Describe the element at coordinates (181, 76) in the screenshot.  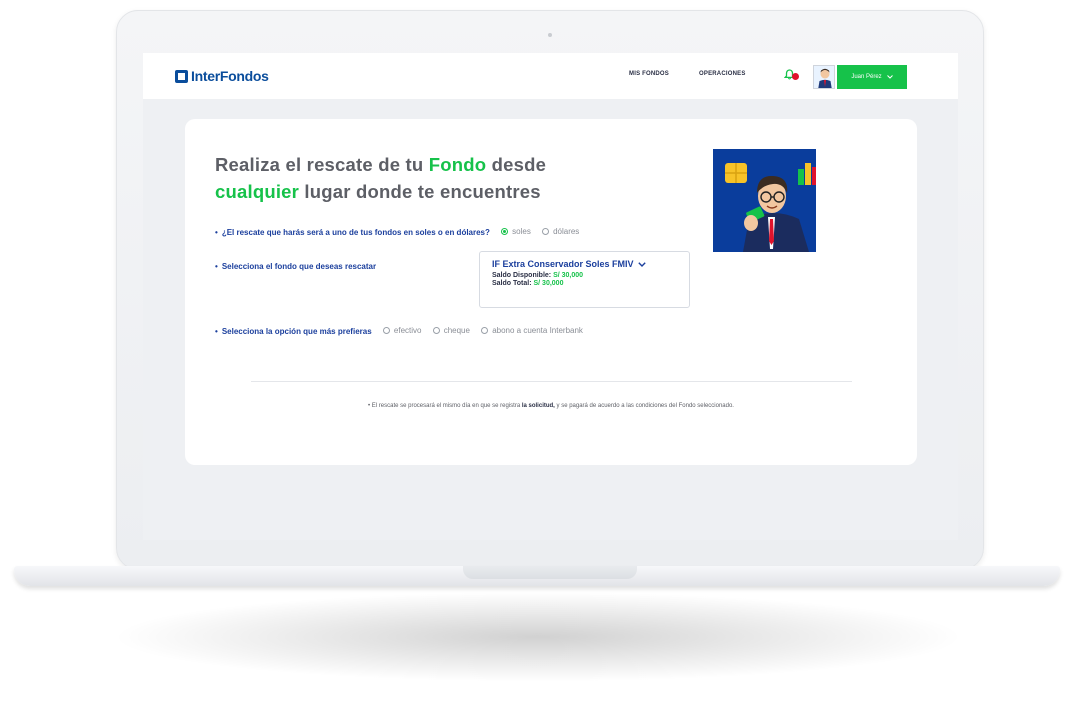
I see `logo-mark-icon` at that location.